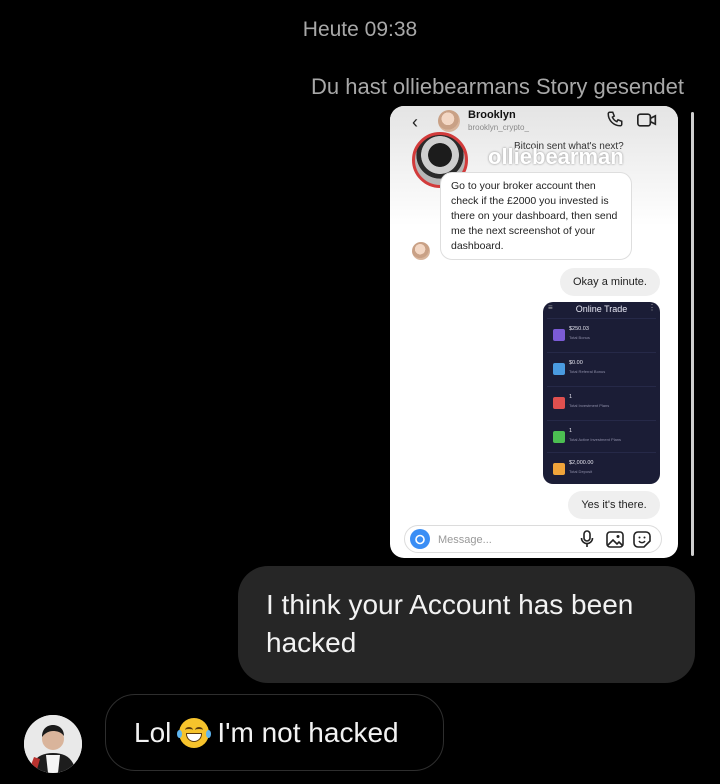 Image resolution: width=720 pixels, height=784 pixels. I want to click on story-caption: Du hast olliebearmans Story gesendet, so click(497, 86).